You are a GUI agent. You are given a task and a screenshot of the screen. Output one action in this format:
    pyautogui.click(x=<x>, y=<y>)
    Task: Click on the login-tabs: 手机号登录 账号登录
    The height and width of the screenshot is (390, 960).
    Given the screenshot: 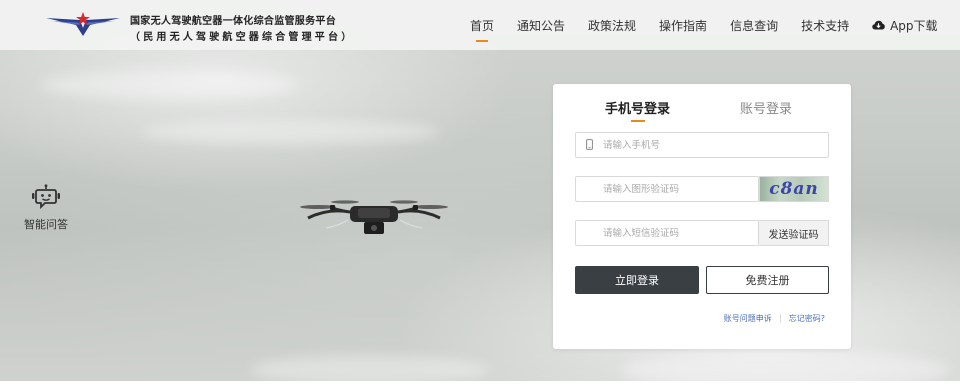 What is the action you would take?
    pyautogui.click(x=702, y=113)
    